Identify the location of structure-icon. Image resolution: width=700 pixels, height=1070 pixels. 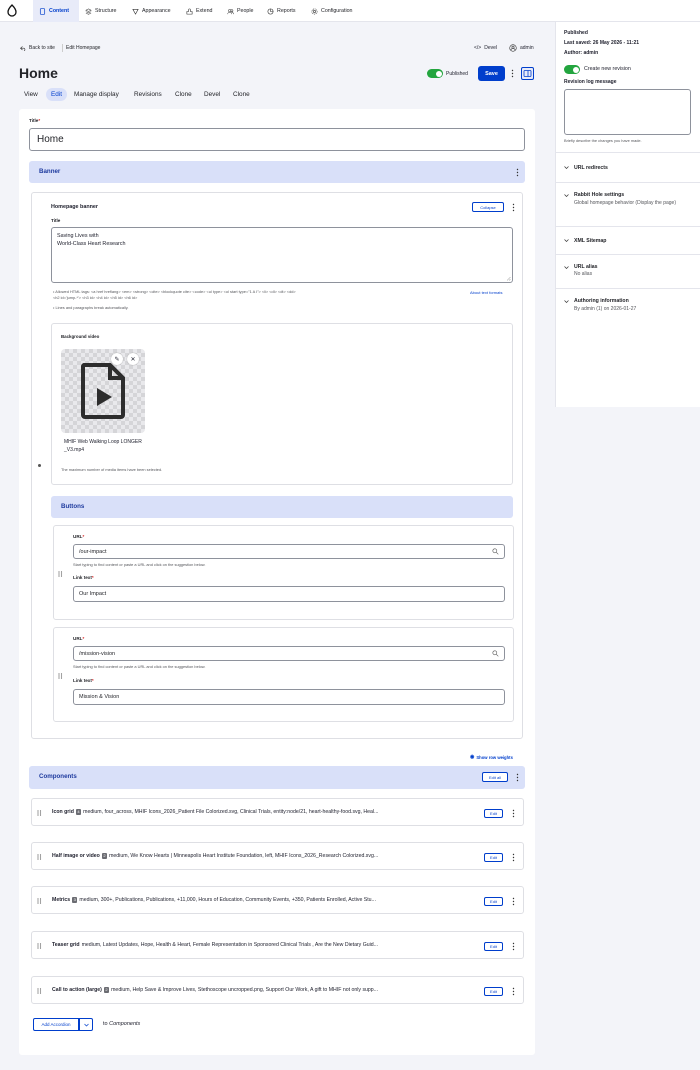
(88, 11).